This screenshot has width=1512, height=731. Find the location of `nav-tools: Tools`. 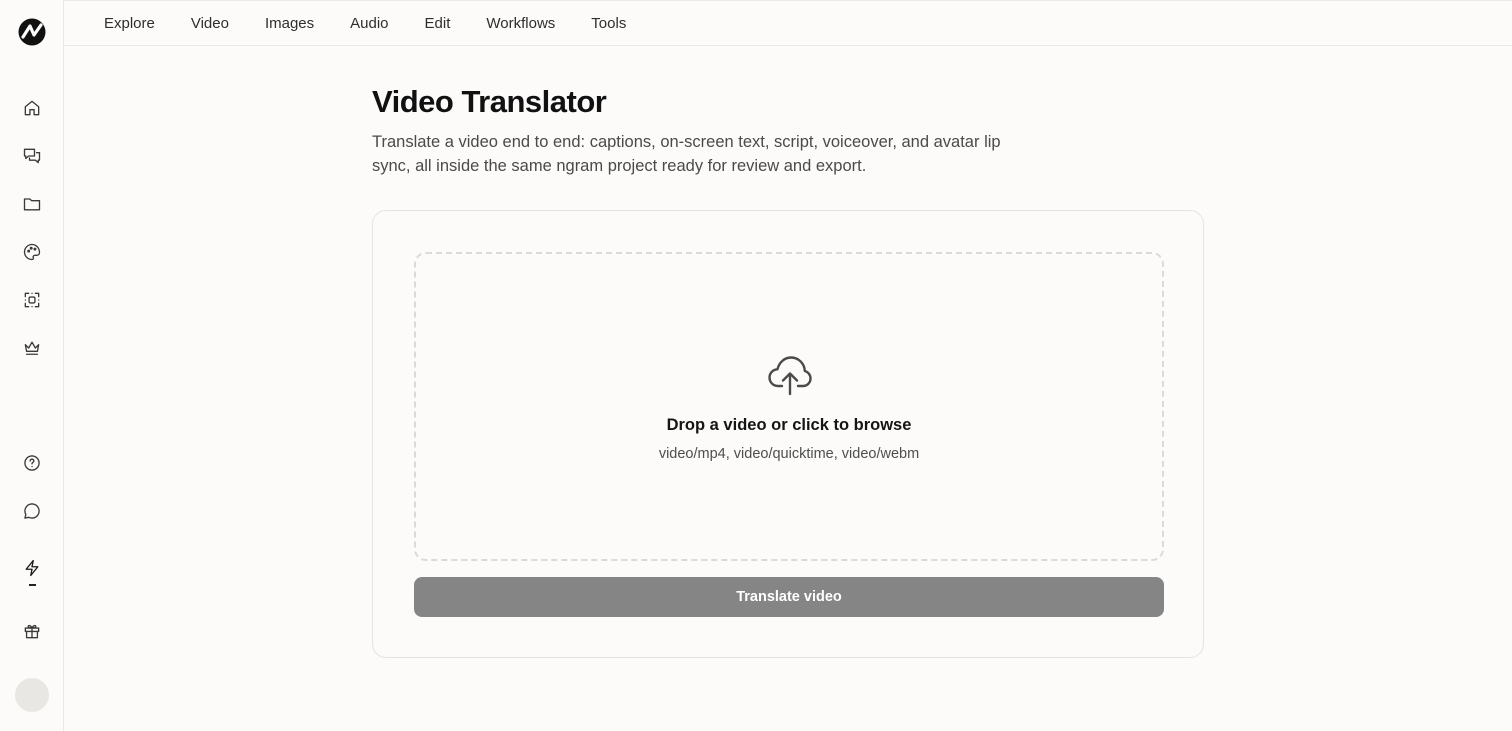

nav-tools: Tools is located at coordinates (608, 23).